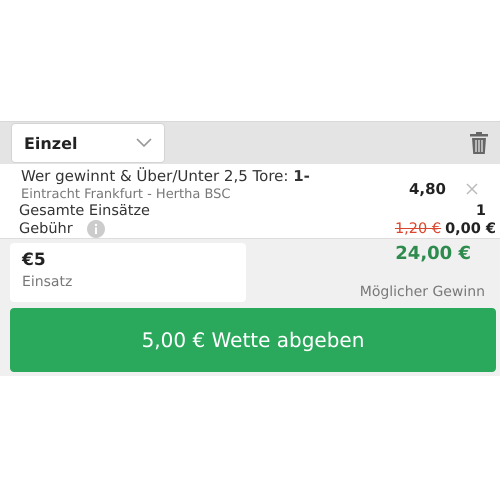 This screenshot has width=500, height=500. What do you see at coordinates (479, 143) in the screenshot?
I see `trash-icon` at bounding box center [479, 143].